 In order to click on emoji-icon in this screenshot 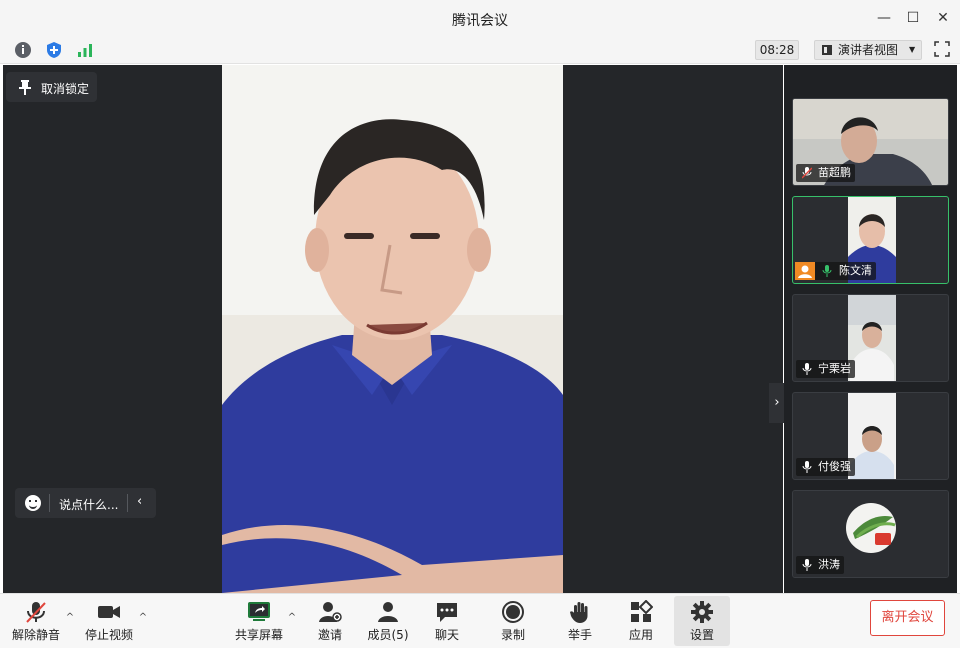, I will do `click(33, 503)`.